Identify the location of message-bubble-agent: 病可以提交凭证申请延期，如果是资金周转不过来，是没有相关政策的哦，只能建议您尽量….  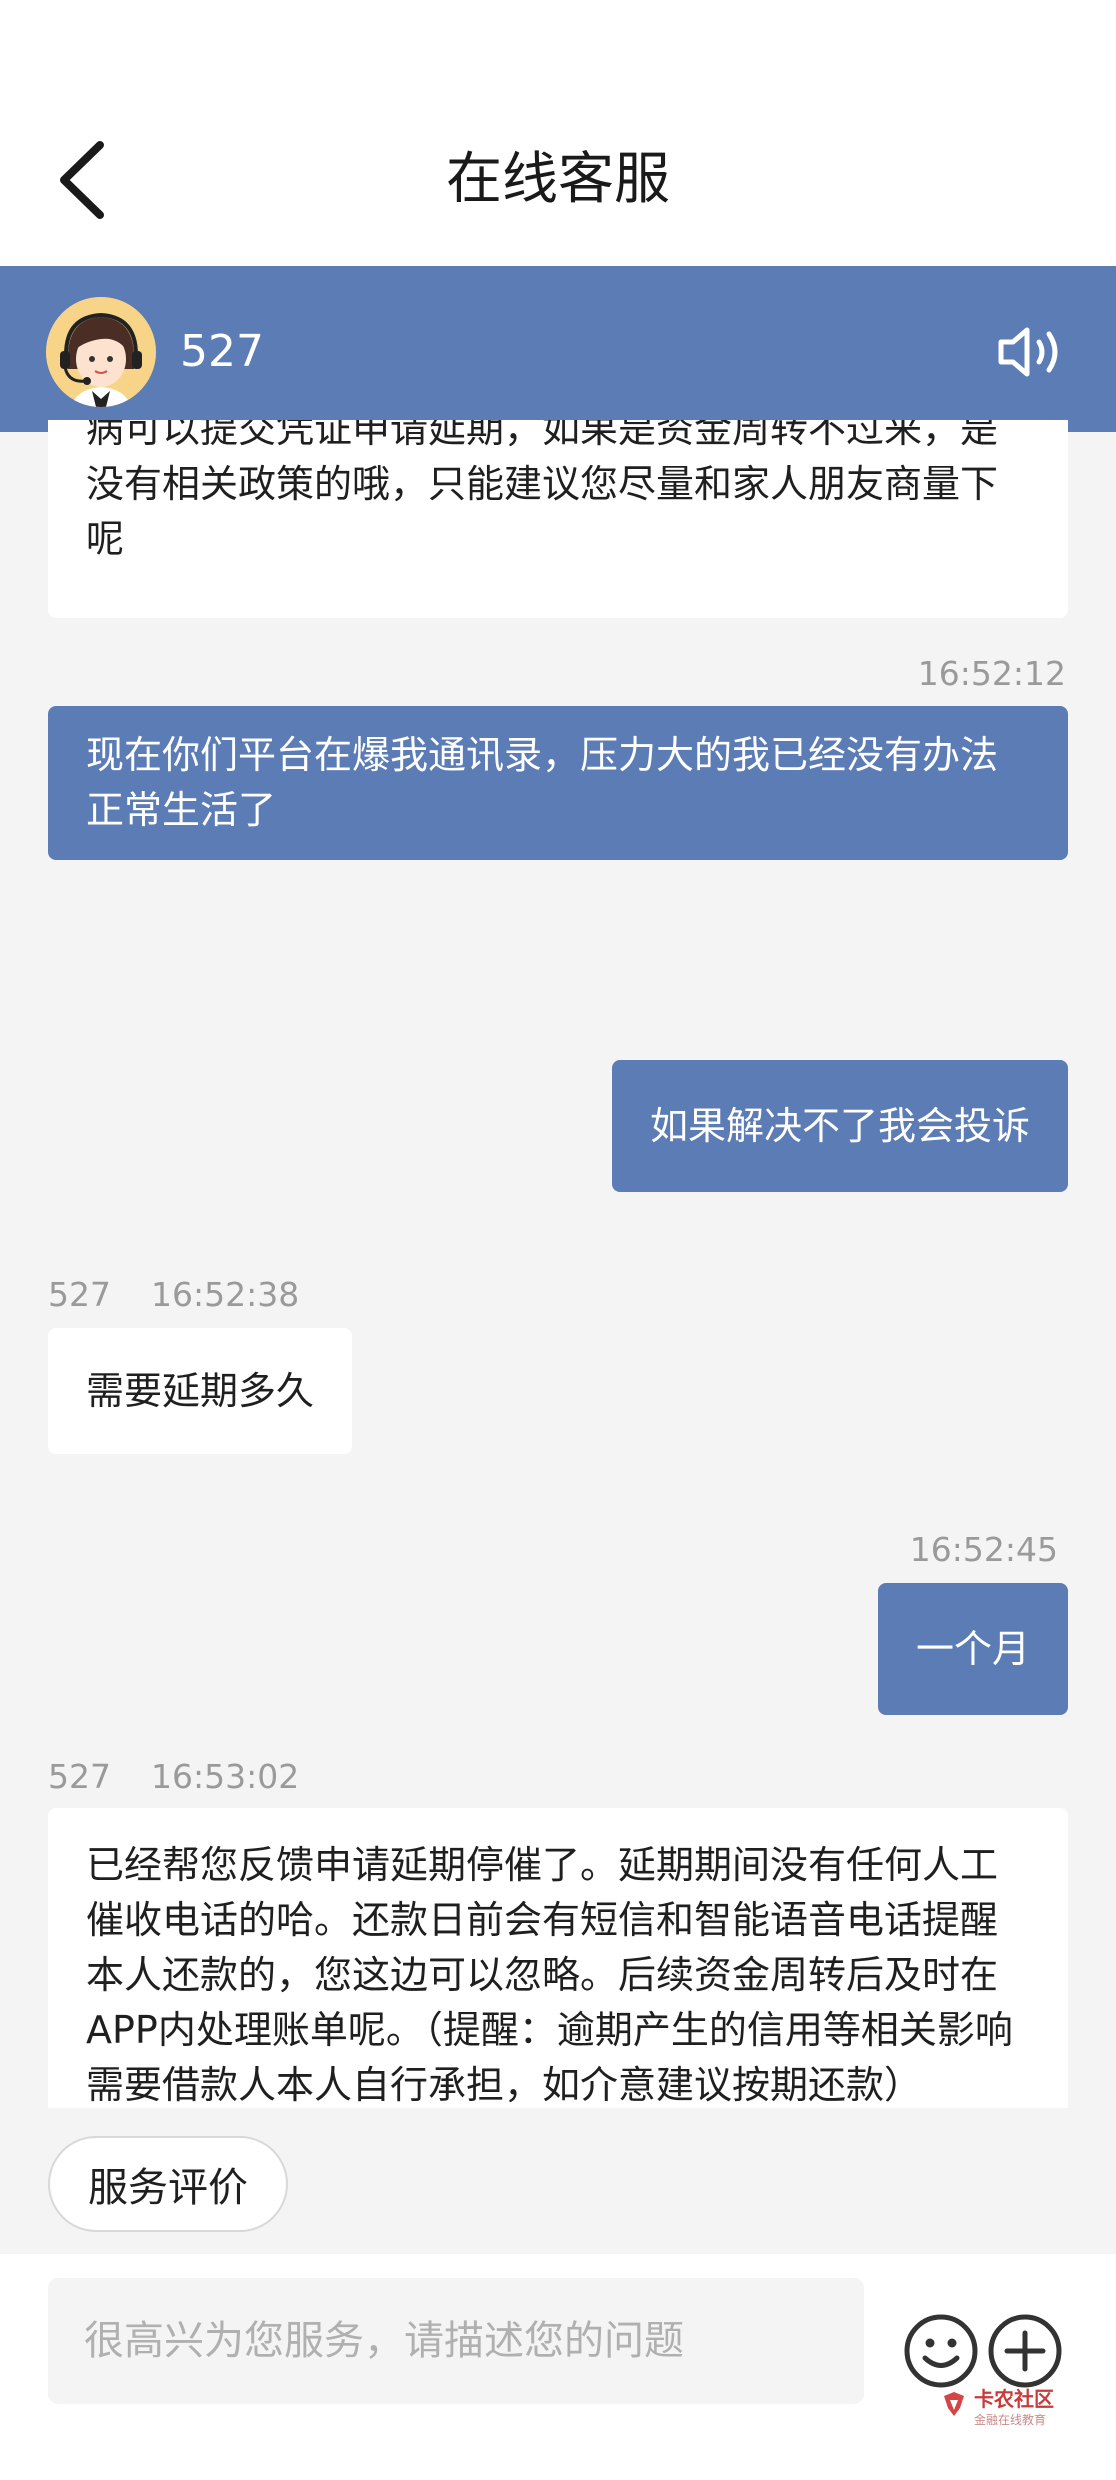
(558, 519).